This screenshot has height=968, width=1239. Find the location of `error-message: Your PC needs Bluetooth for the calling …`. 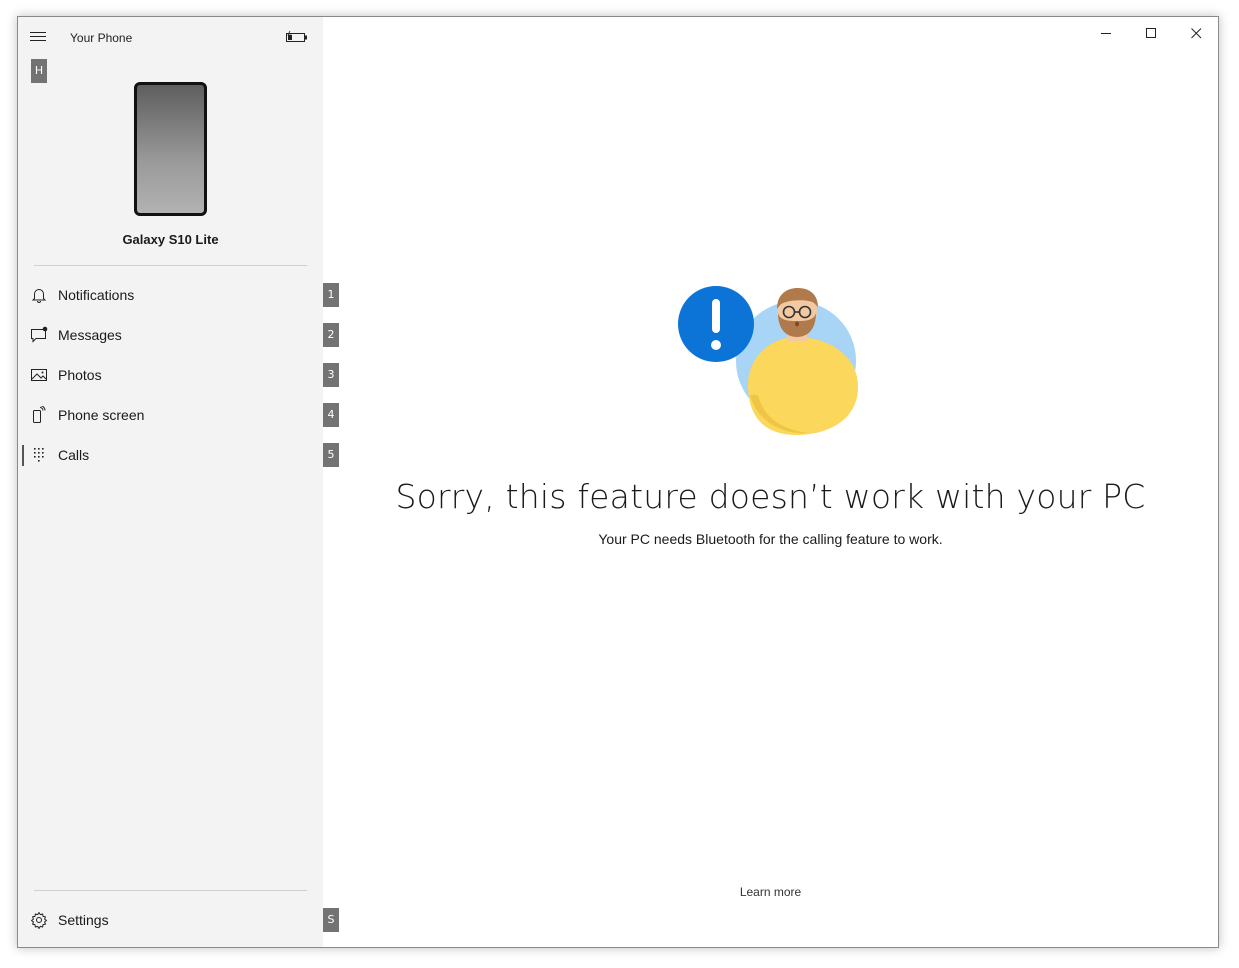

error-message: Your PC needs Bluetooth for the calling … is located at coordinates (770, 539).